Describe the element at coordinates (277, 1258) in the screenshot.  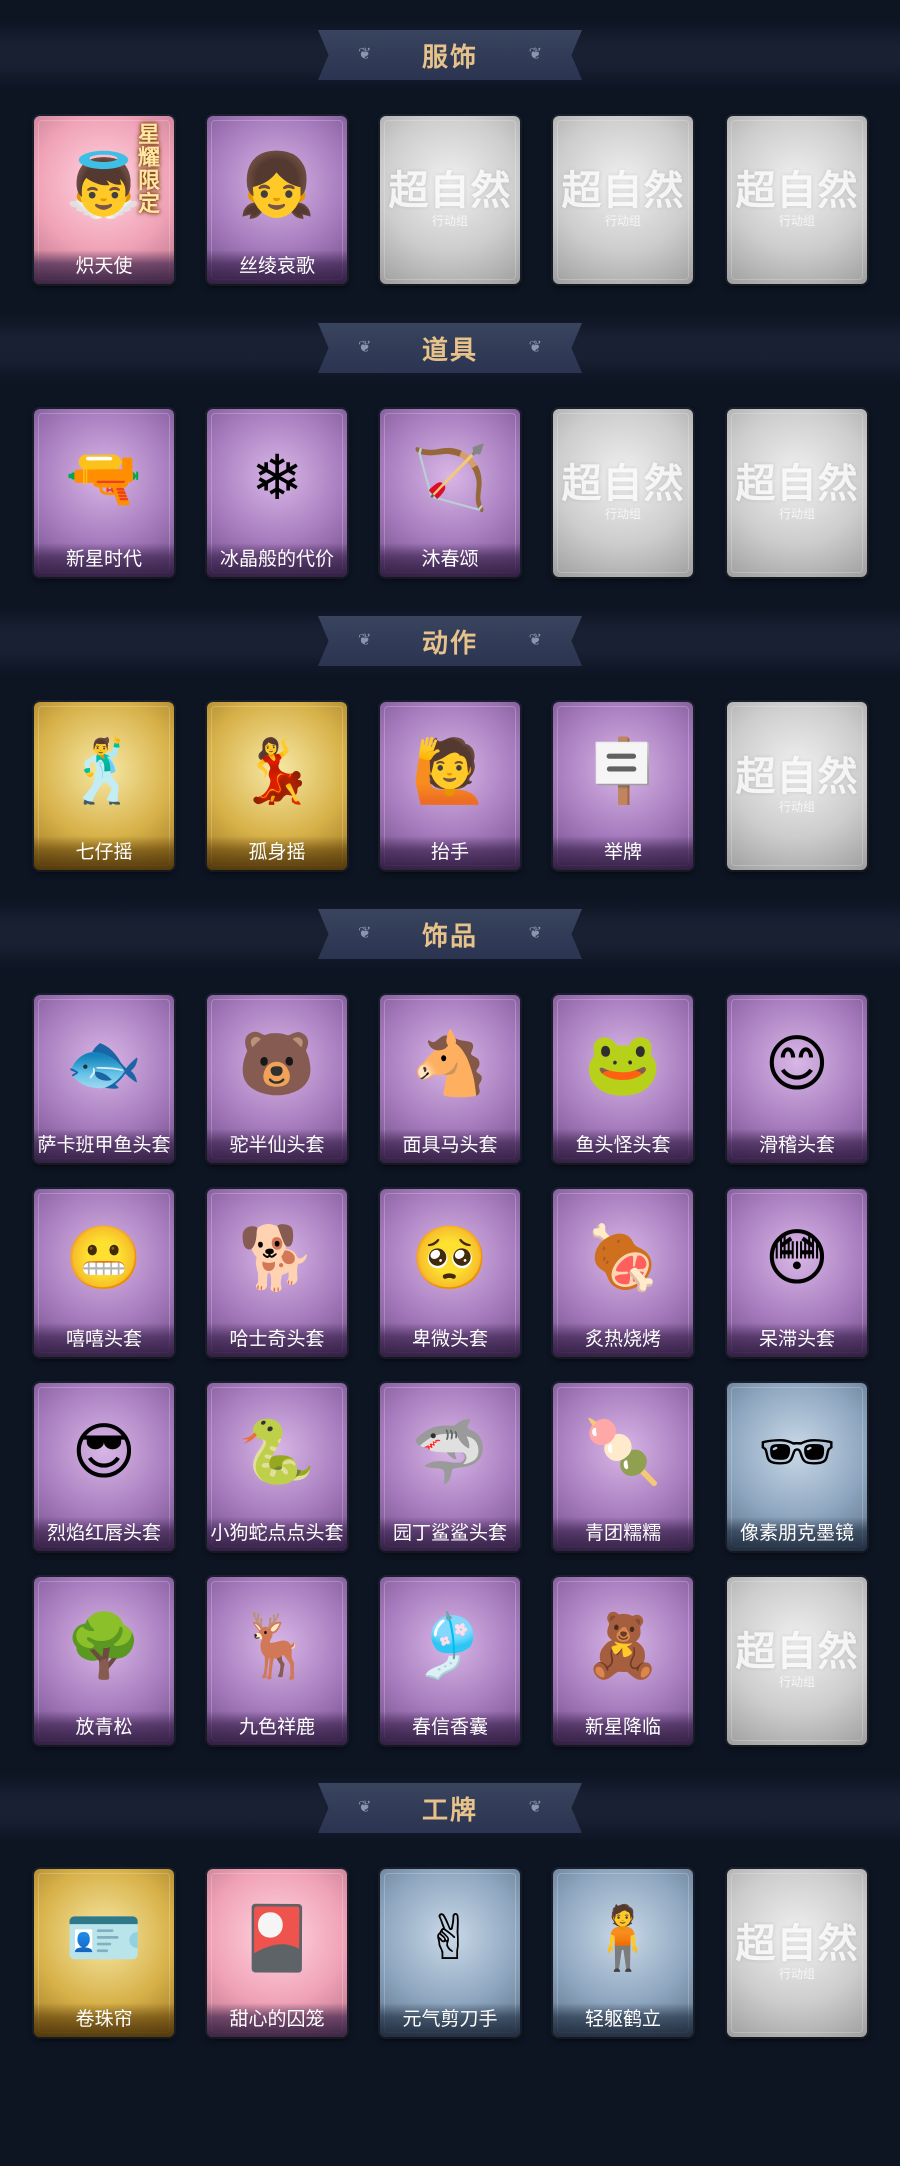
I see `dog-head-icon: 🐕` at that location.